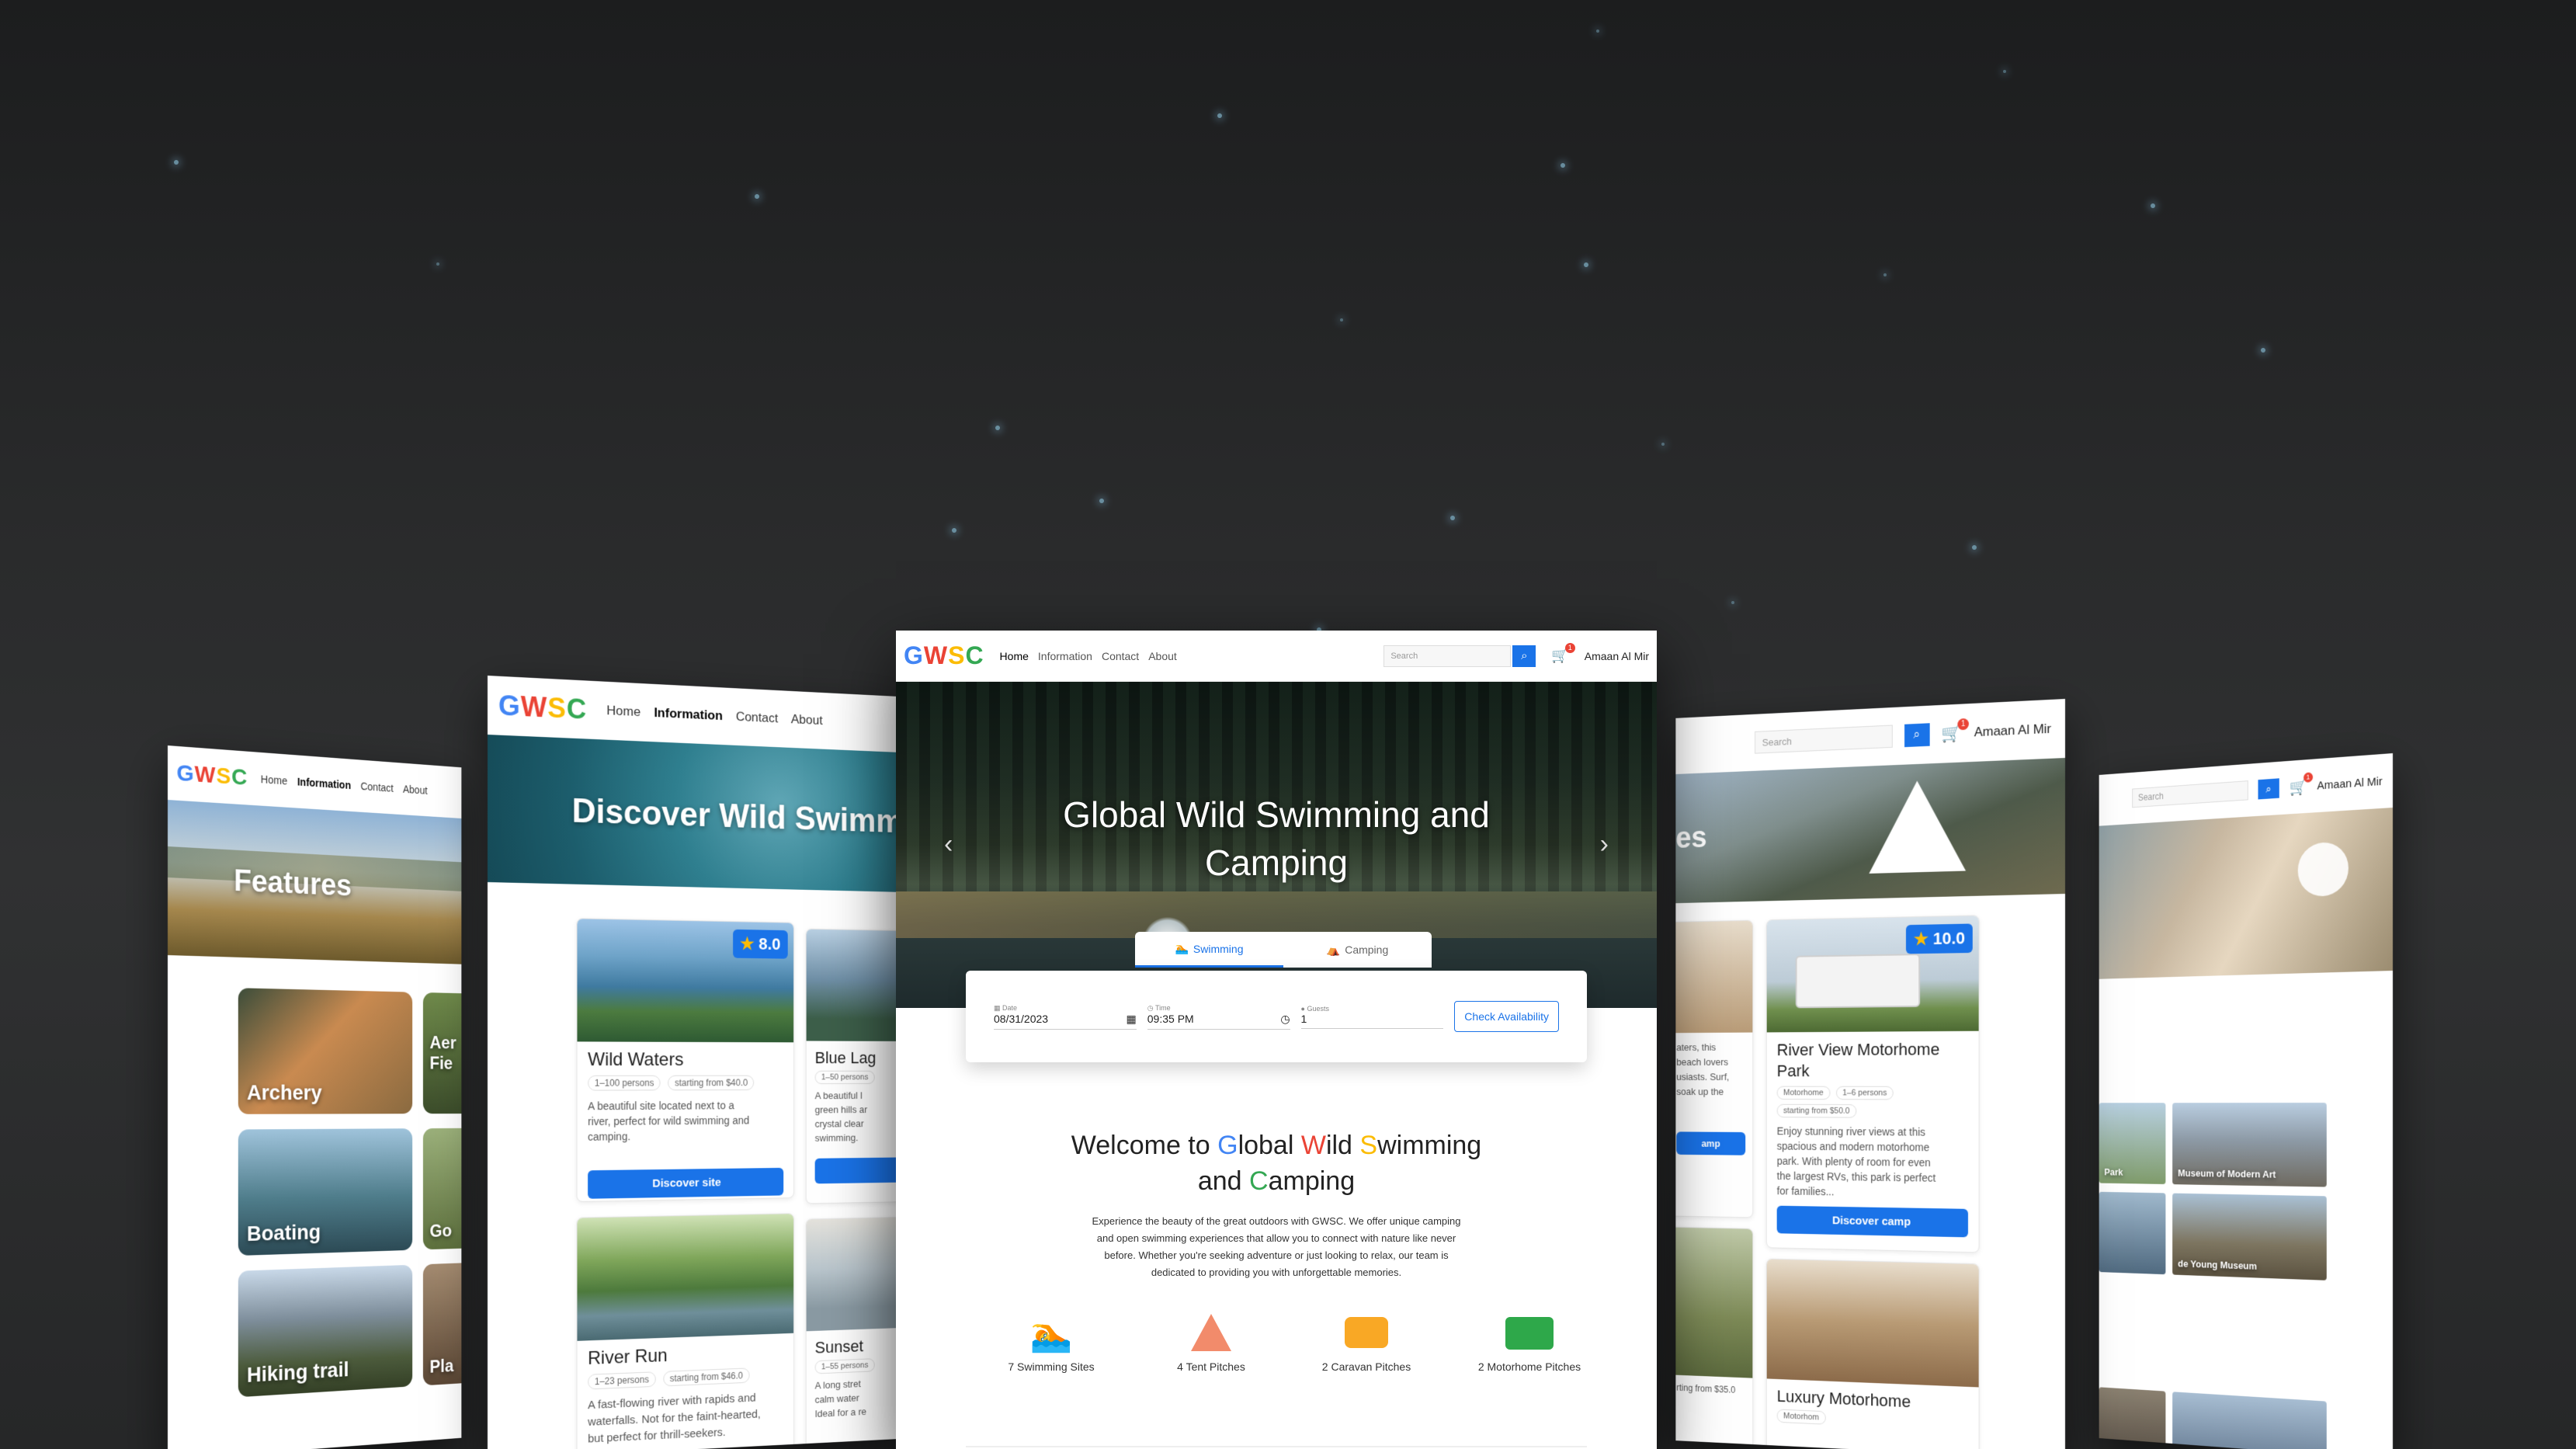  I want to click on discover-camp-button-partial: amp, so click(1710, 1143).